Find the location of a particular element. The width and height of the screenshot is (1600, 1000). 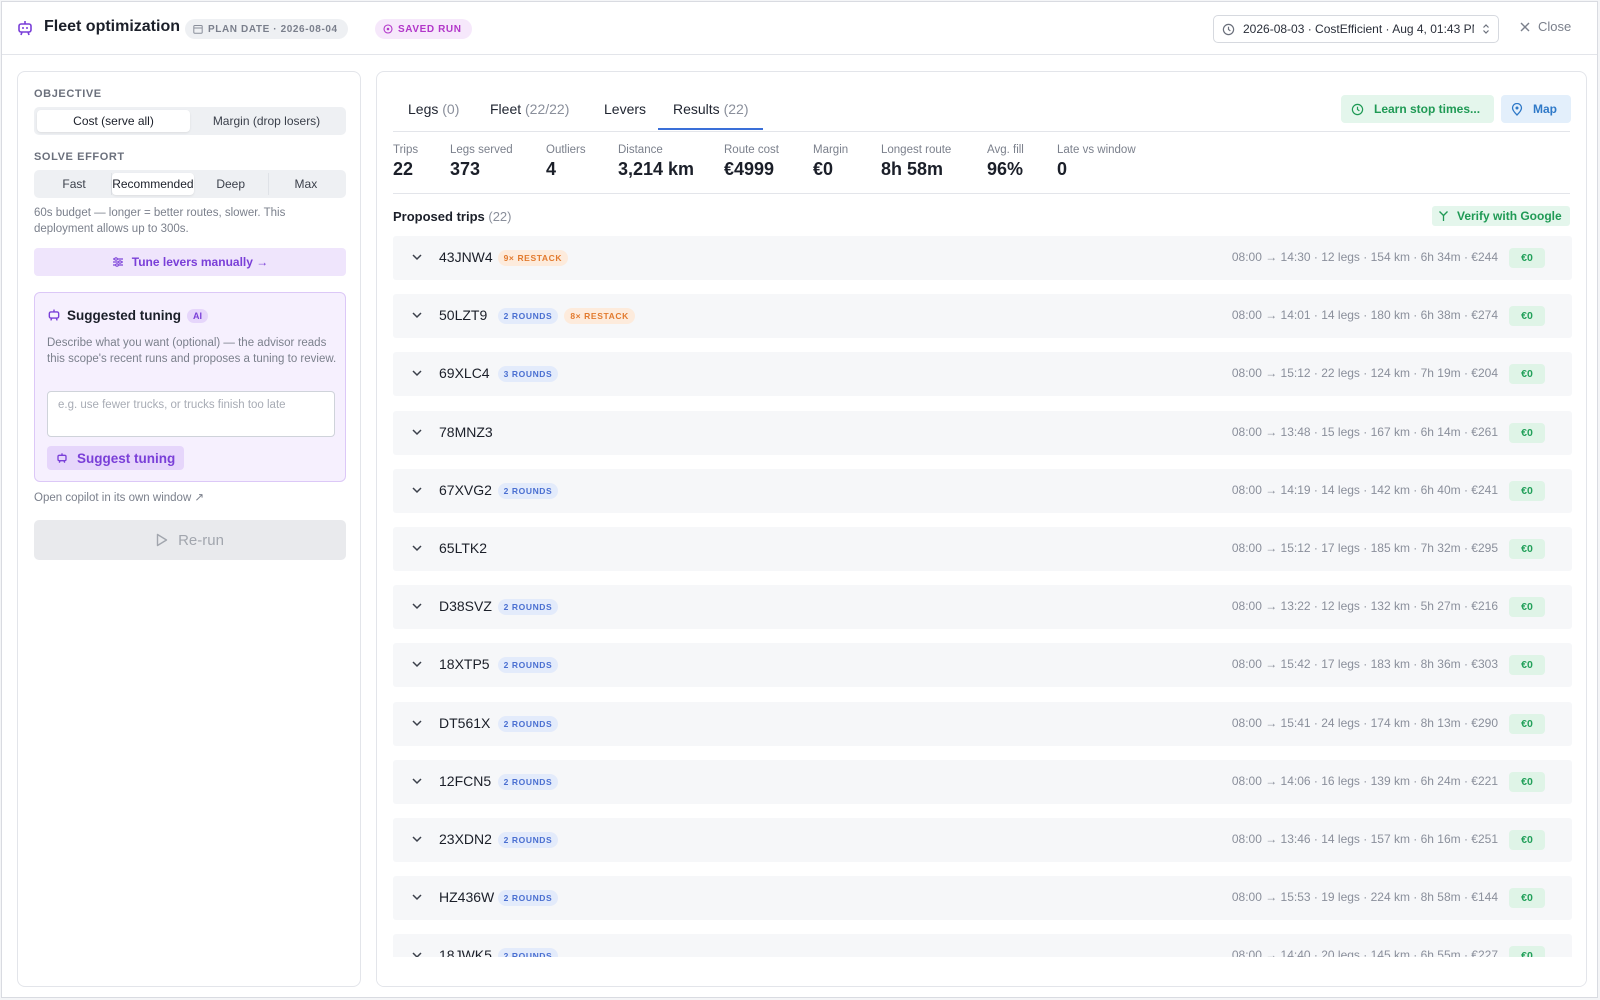

tab-fleet-count: (22/22) is located at coordinates (547, 109).